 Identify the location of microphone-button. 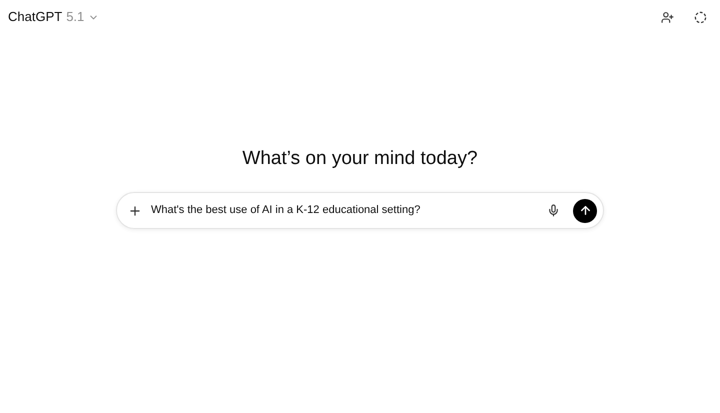
(553, 210).